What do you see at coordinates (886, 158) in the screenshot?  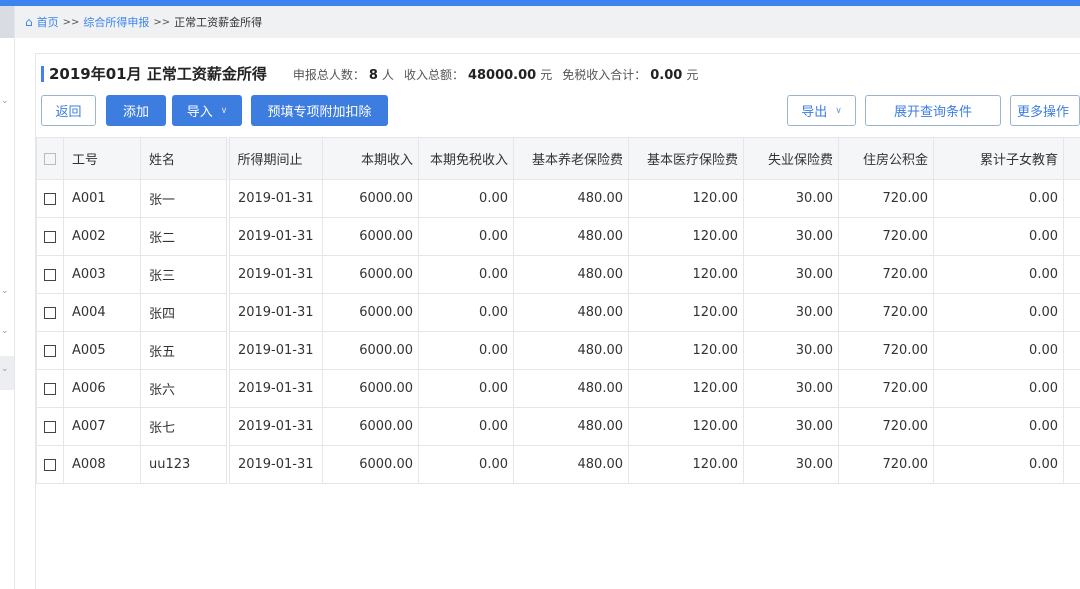 I see `col-header-housing-fund: 住房公积金` at bounding box center [886, 158].